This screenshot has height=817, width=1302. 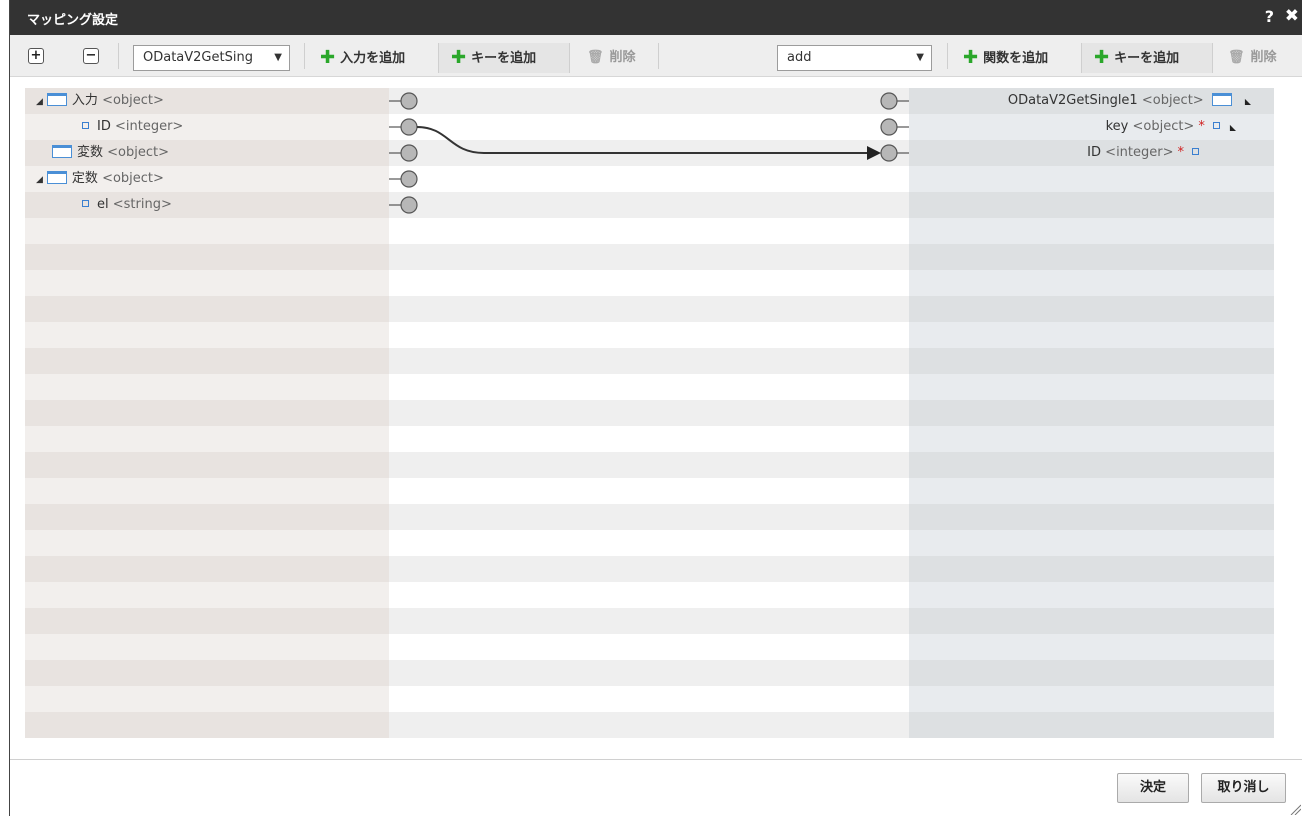 I want to click on title-bar: マッピング設定 ? ✖, so click(x=656, y=17).